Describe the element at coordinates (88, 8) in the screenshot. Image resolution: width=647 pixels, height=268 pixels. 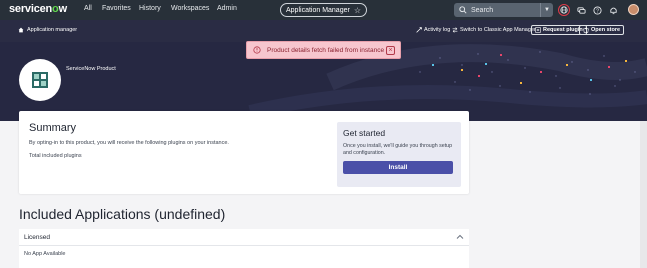
I see `nav-all: All` at that location.